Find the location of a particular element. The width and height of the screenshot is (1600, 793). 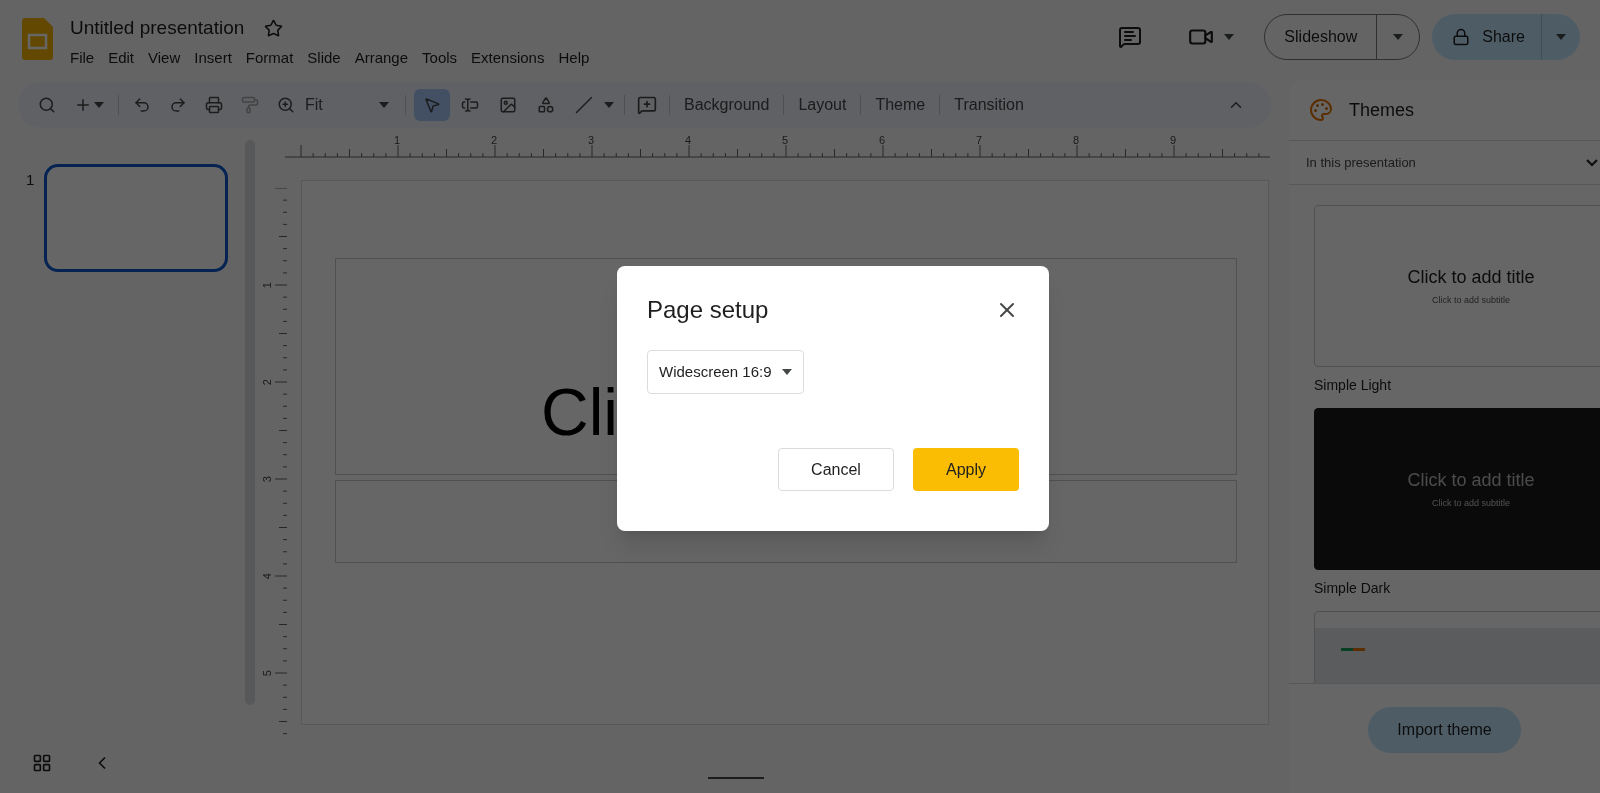

star-icon is located at coordinates (274, 28).